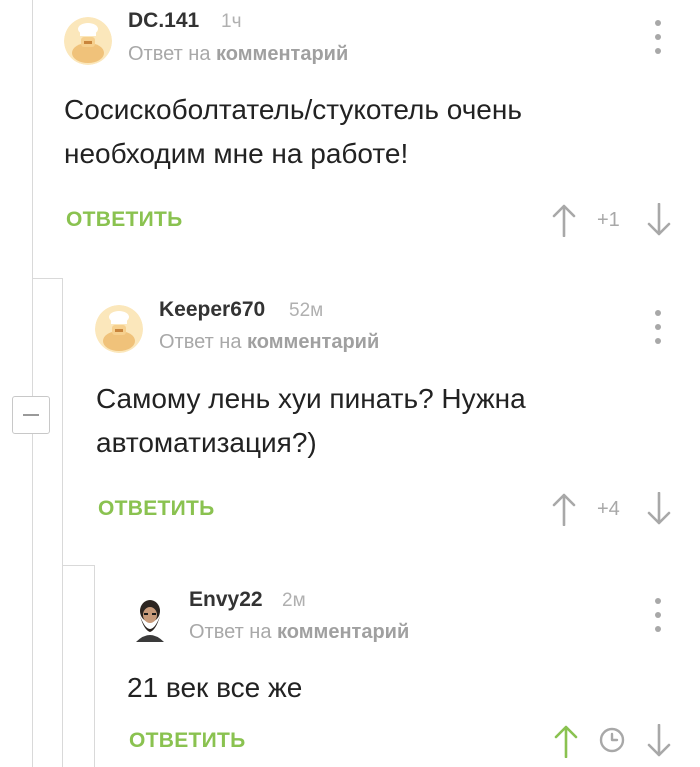 The image size is (700, 767). What do you see at coordinates (659, 741) in the screenshot?
I see `downvote-arrow-icon` at bounding box center [659, 741].